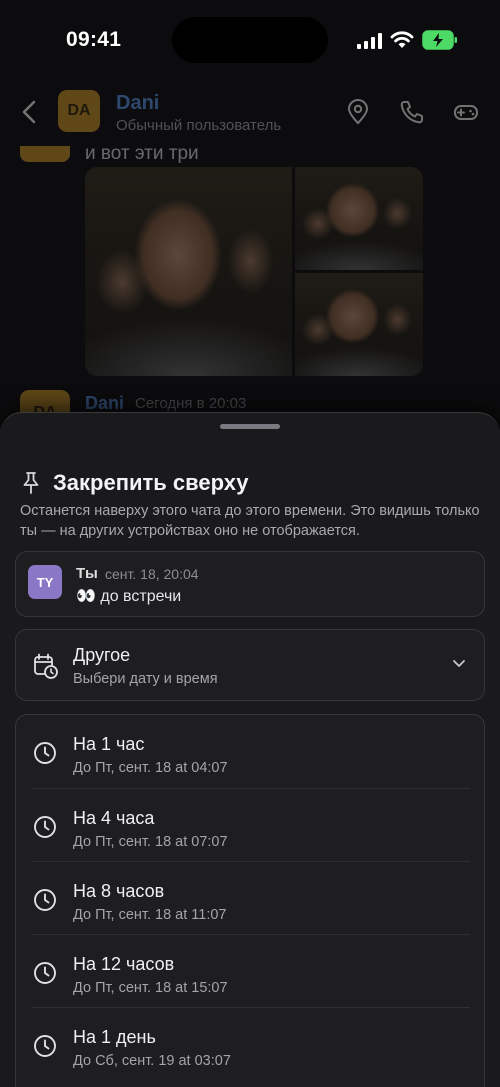 The height and width of the screenshot is (1087, 500). I want to click on status-time: 09:41, so click(94, 39).